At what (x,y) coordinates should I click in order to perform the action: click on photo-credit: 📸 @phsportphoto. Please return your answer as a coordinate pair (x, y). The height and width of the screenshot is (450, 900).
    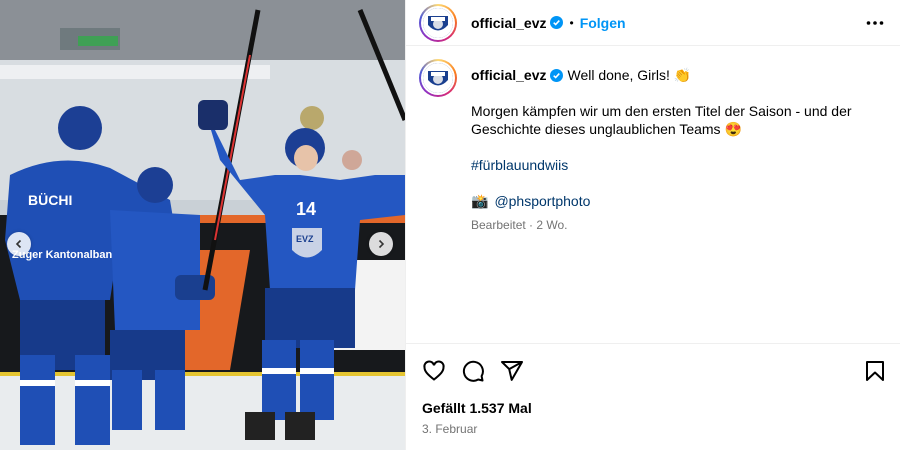
    Looking at the image, I should click on (676, 201).